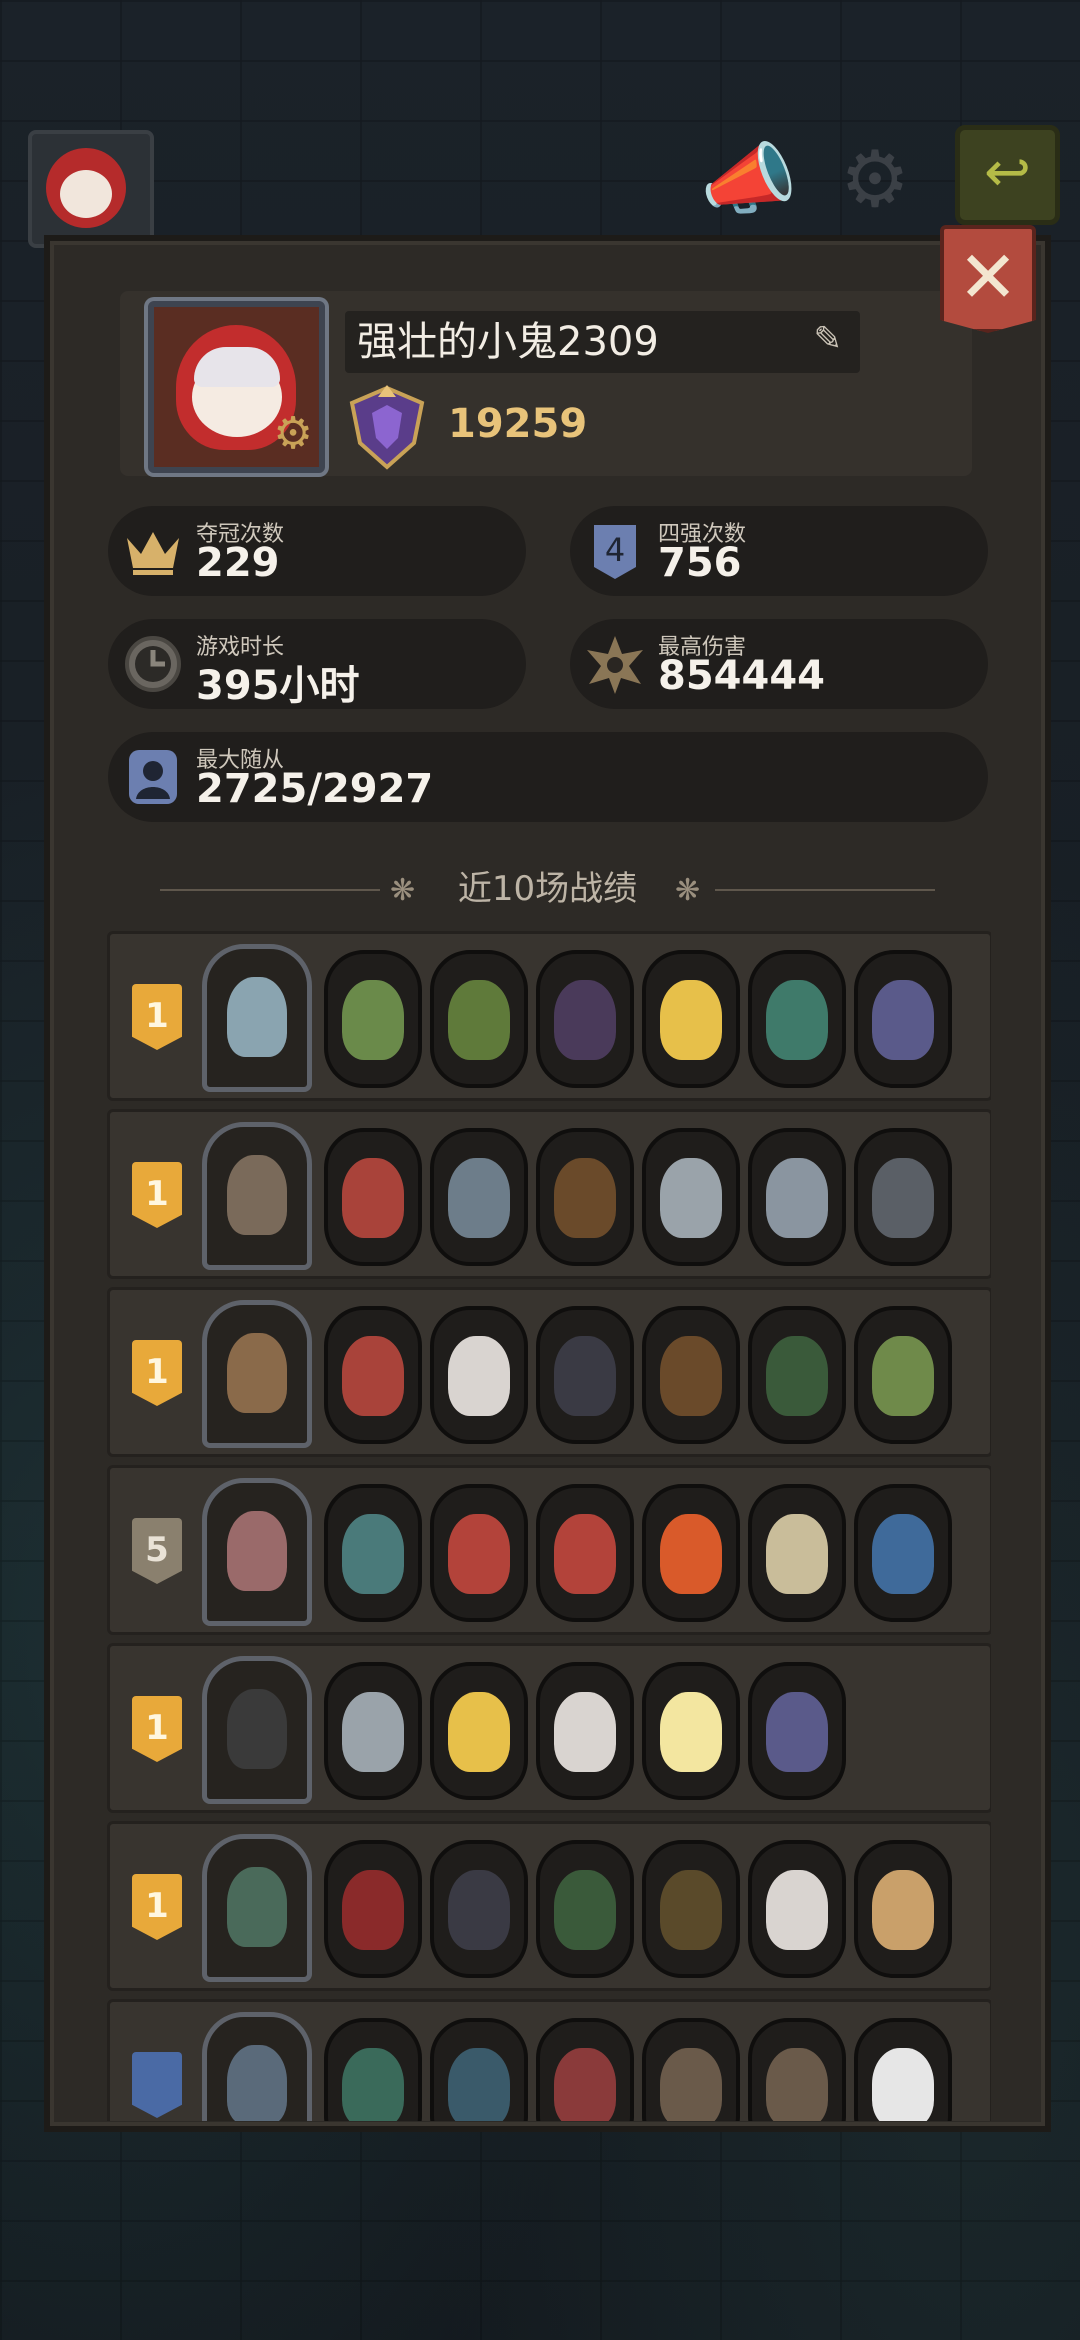  Describe the element at coordinates (875, 180) in the screenshot. I see `settings-gear-icon: ⚙` at that location.